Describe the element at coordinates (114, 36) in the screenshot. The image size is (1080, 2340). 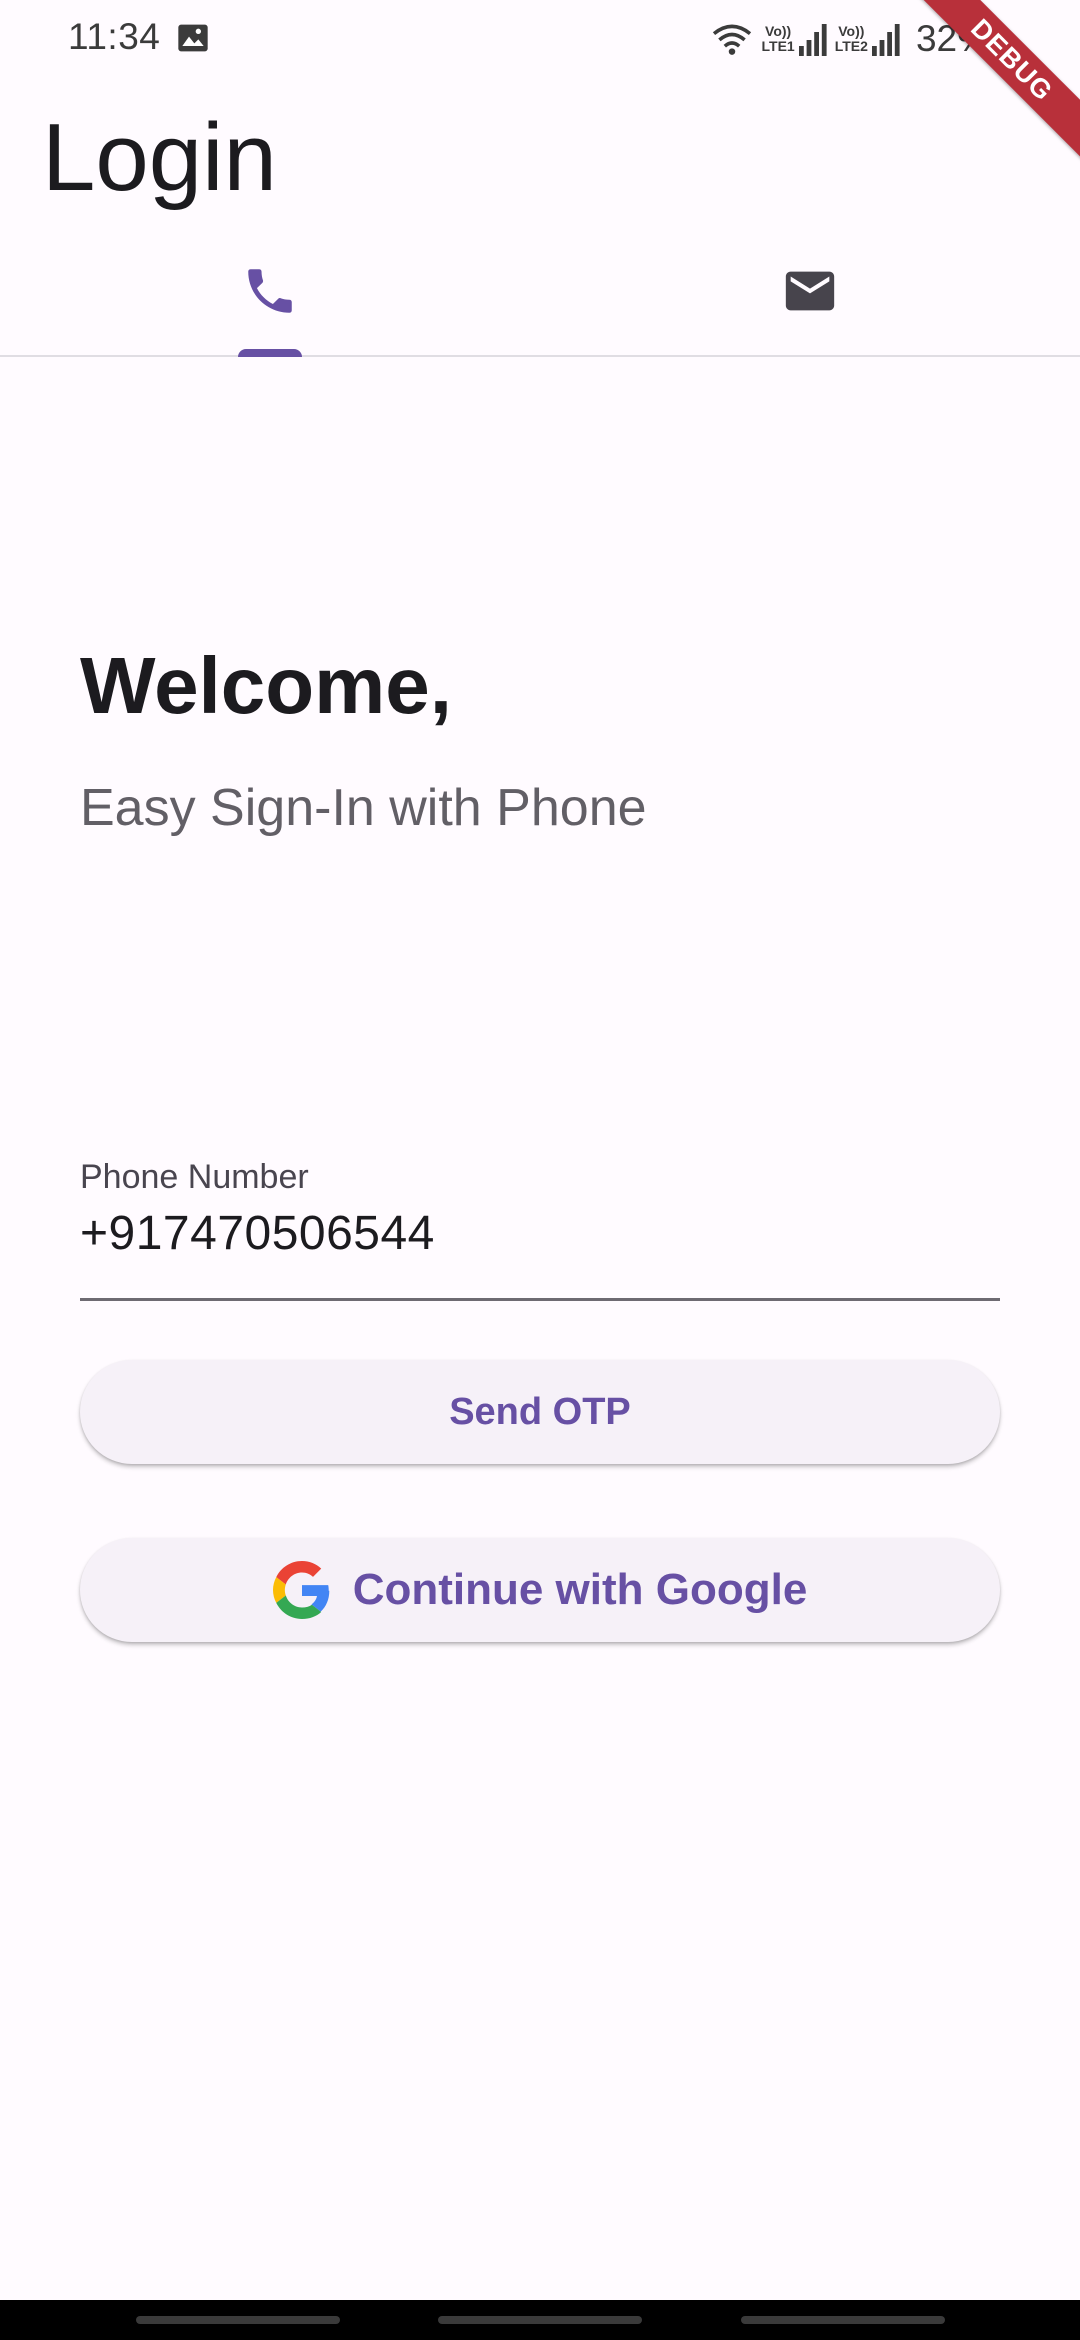
I see `status-time: 11:34` at that location.